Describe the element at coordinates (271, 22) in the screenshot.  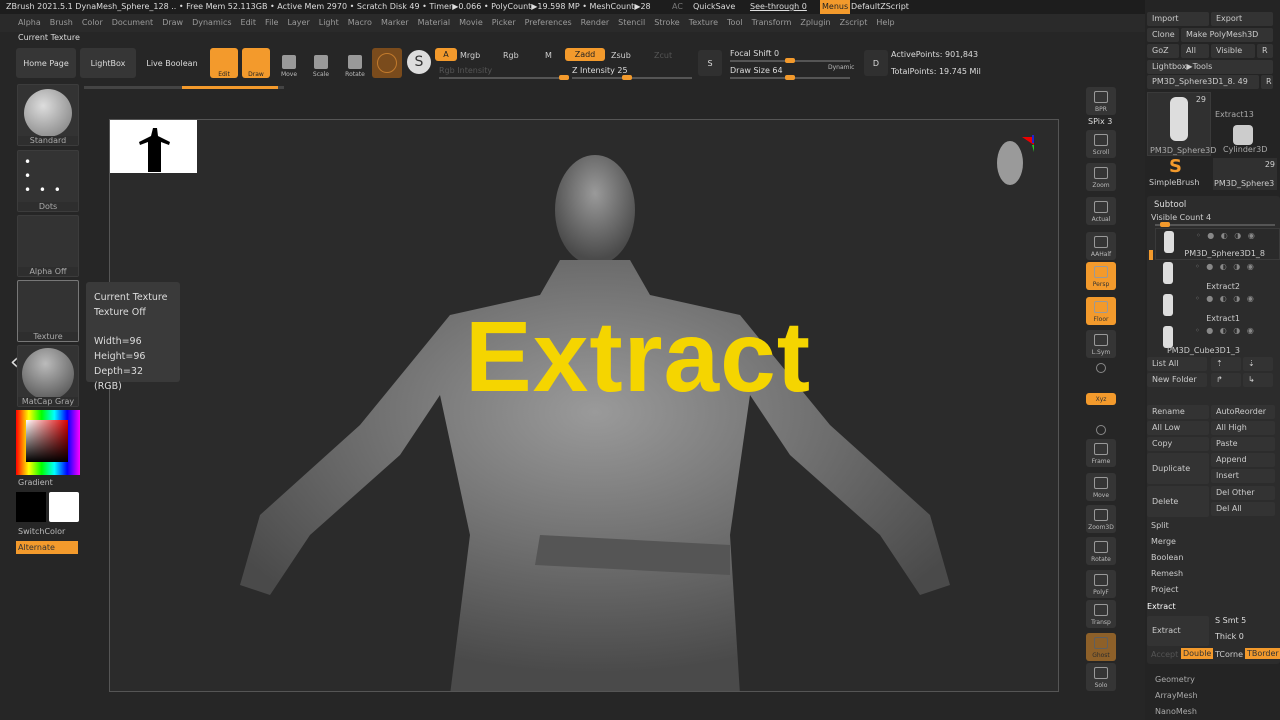
I see `menu-file: File` at that location.